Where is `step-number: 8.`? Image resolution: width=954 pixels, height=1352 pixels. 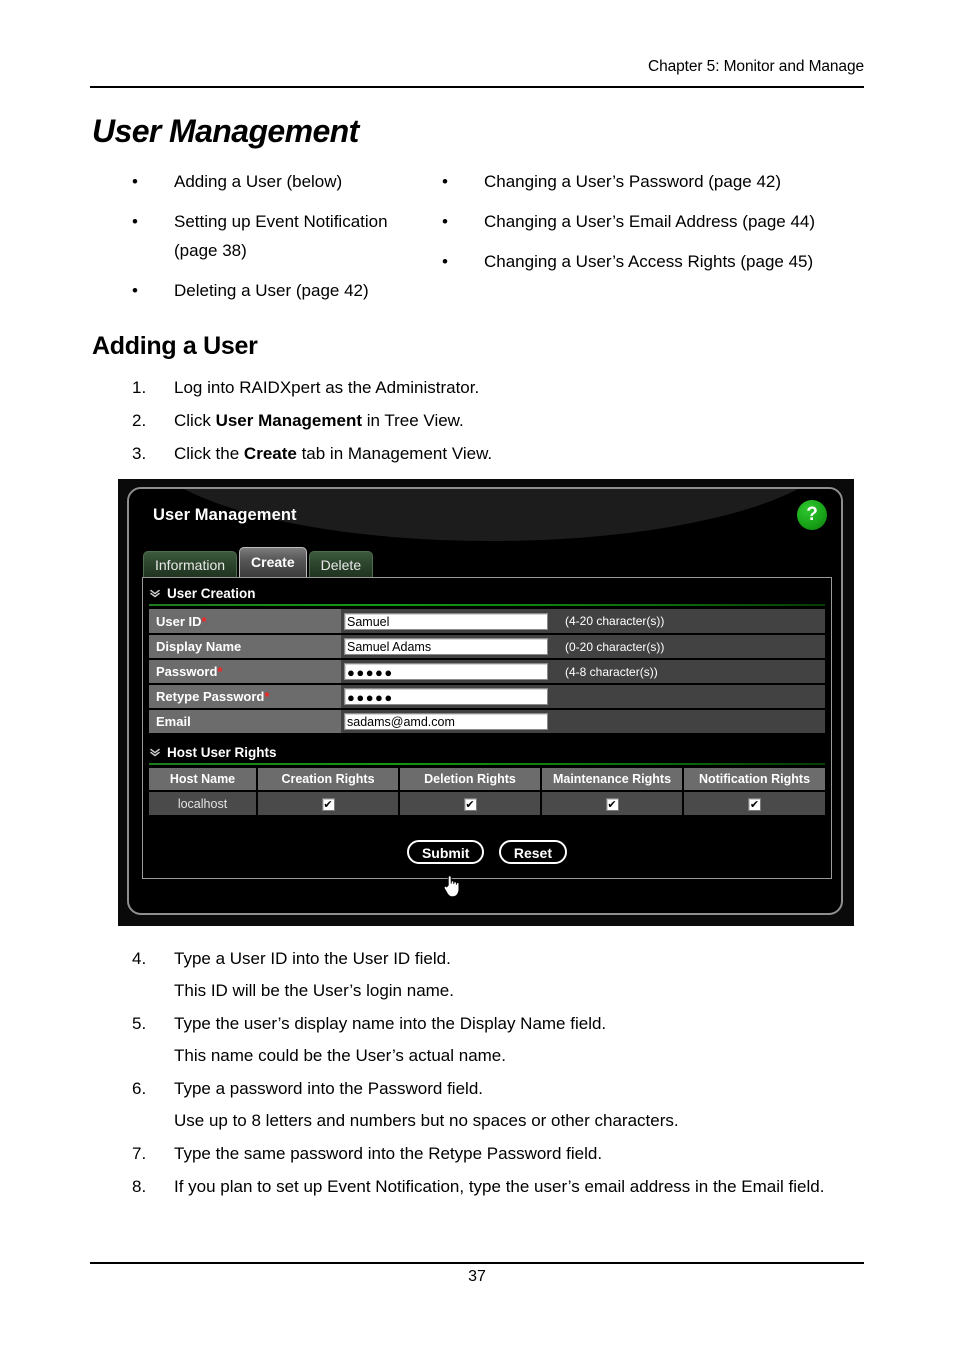
step-number: 8. is located at coordinates (139, 1186).